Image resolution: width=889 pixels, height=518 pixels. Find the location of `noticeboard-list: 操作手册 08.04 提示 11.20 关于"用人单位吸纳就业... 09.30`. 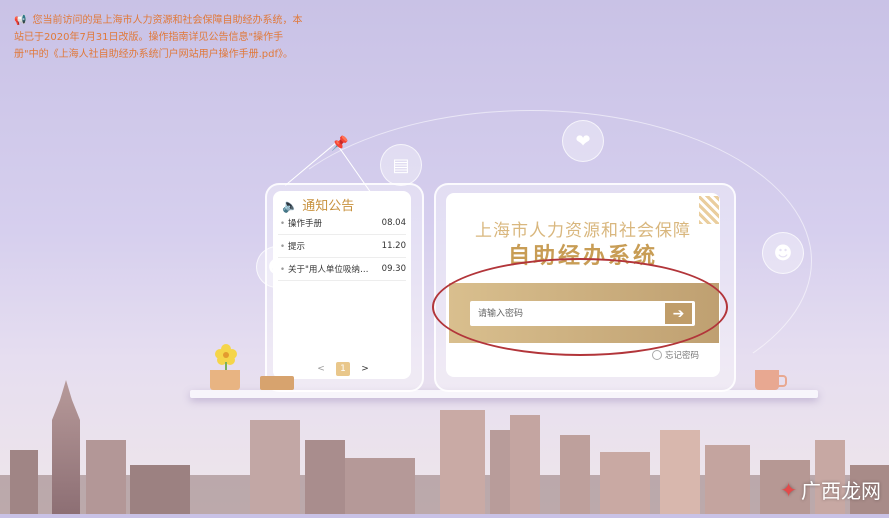

noticeboard-list: 操作手册 08.04 提示 11.20 关于"用人单位吸纳就业... 09.30 is located at coordinates (342, 246).